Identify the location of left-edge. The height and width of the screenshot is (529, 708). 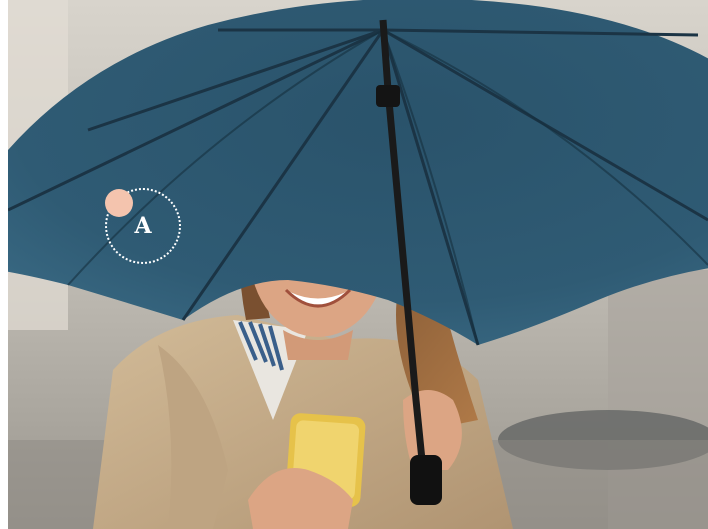
(4, 264).